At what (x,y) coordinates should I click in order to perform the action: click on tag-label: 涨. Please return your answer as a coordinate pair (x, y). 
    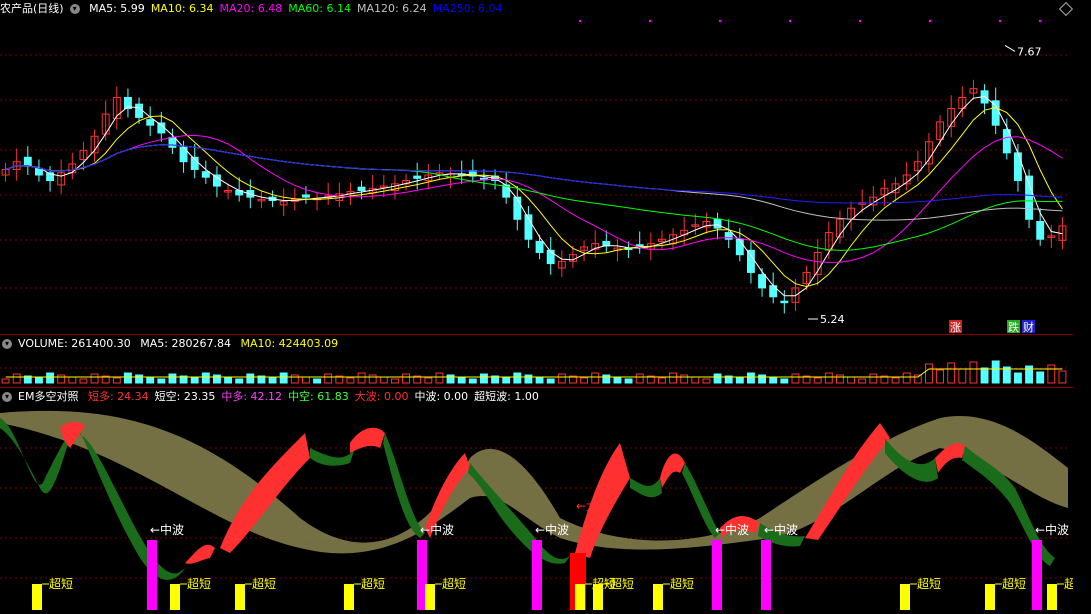
    Looking at the image, I should click on (955, 327).